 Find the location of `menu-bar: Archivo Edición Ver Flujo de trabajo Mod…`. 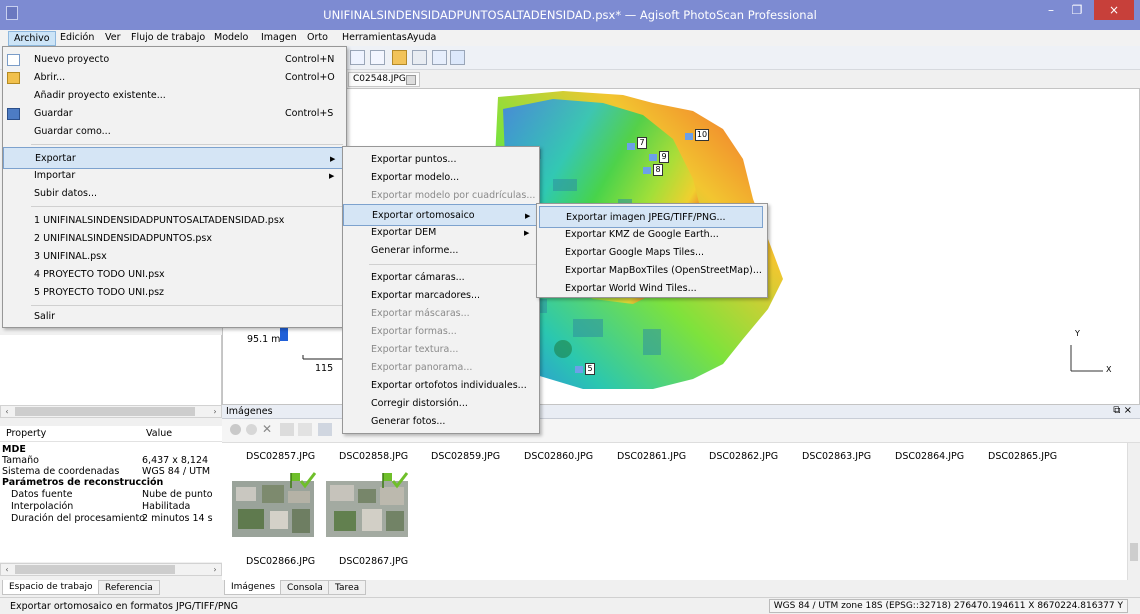

menu-bar: Archivo Edición Ver Flujo de trabajo Mod… is located at coordinates (570, 38).